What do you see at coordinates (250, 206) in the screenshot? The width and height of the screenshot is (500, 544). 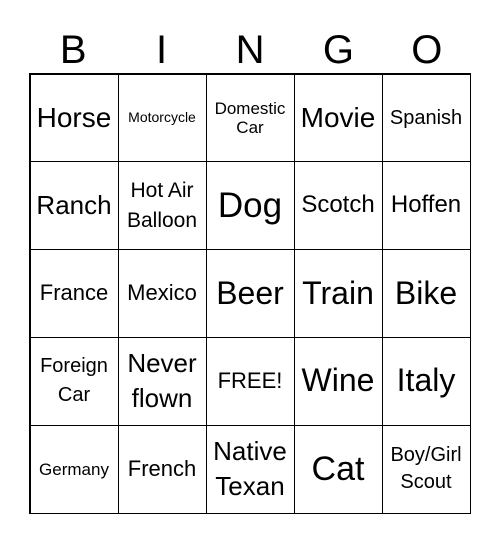 I see `bingo-cell: Dog` at bounding box center [250, 206].